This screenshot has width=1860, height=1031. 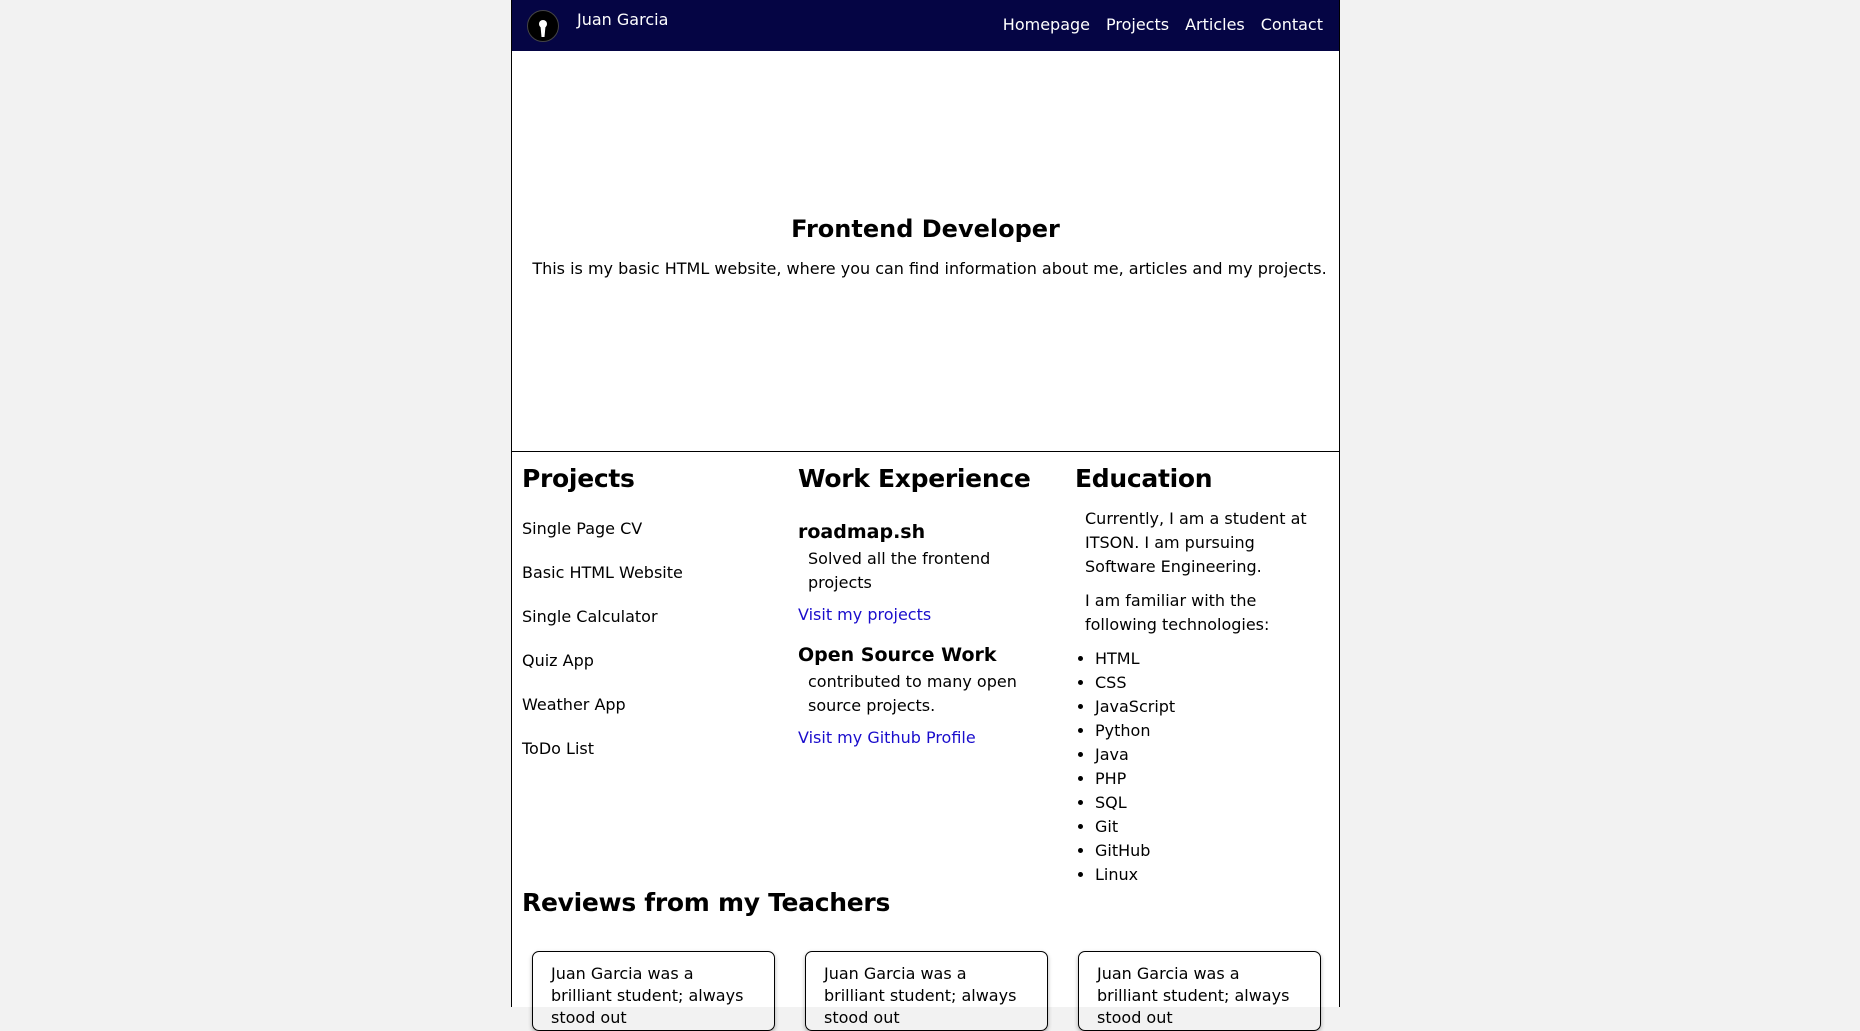 I want to click on nav-contact: Contact, so click(x=1292, y=24).